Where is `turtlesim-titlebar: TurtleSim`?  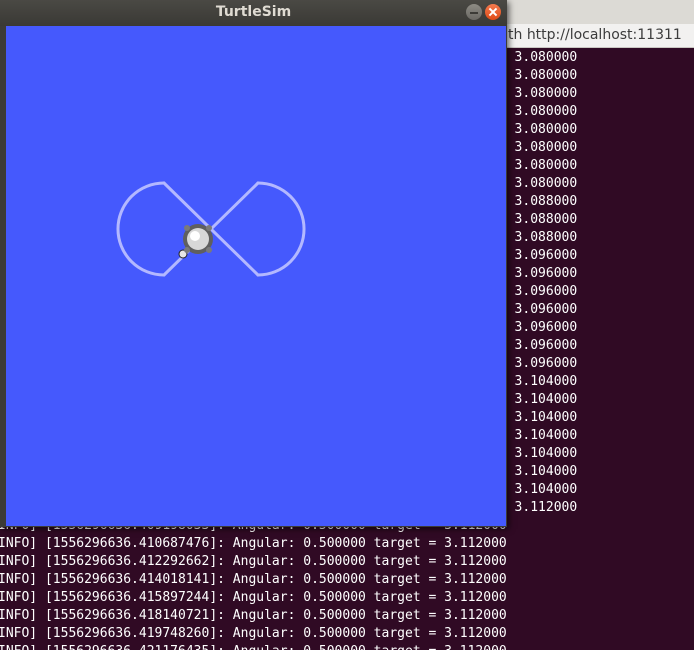
turtlesim-titlebar: TurtleSim is located at coordinates (253, 13).